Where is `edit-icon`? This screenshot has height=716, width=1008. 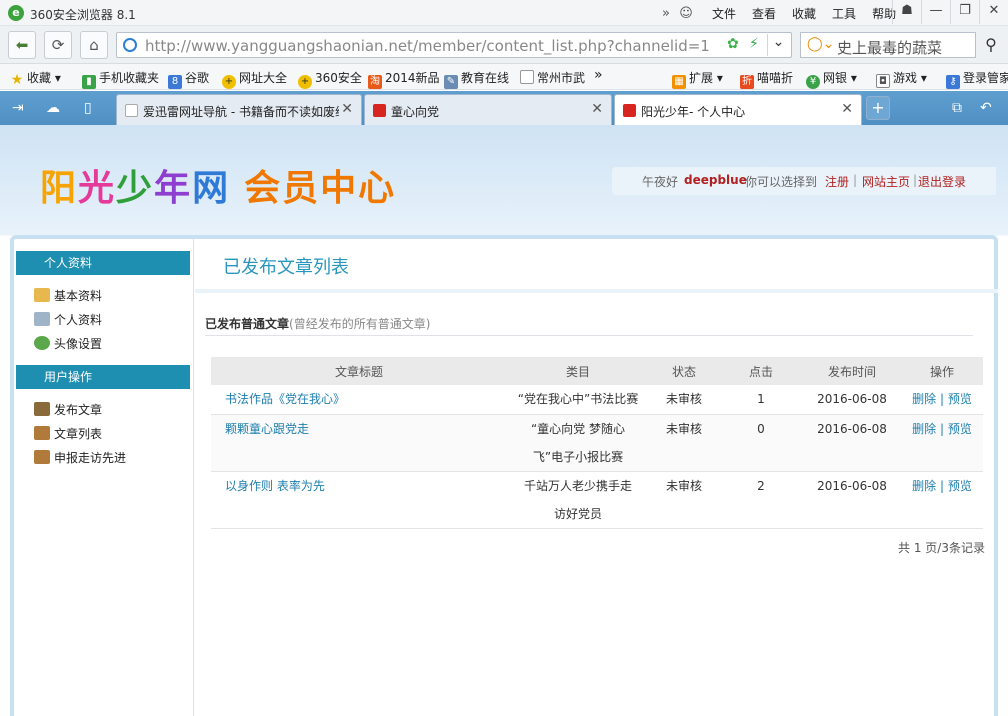
edit-icon is located at coordinates (42, 295).